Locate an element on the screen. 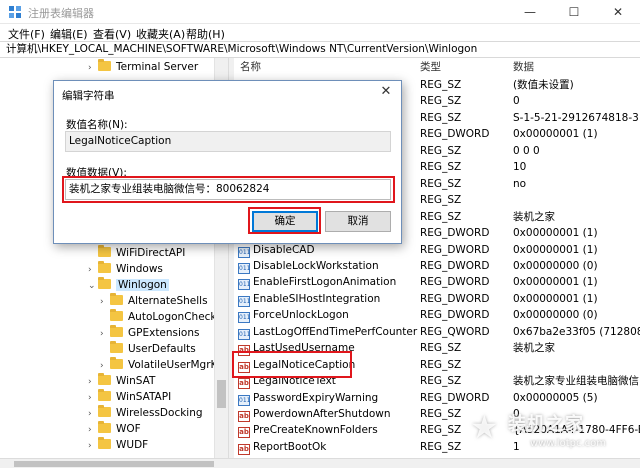 Image resolution: width=640 pixels, height=468 pixels. star-icon: ★ is located at coordinates (484, 427).